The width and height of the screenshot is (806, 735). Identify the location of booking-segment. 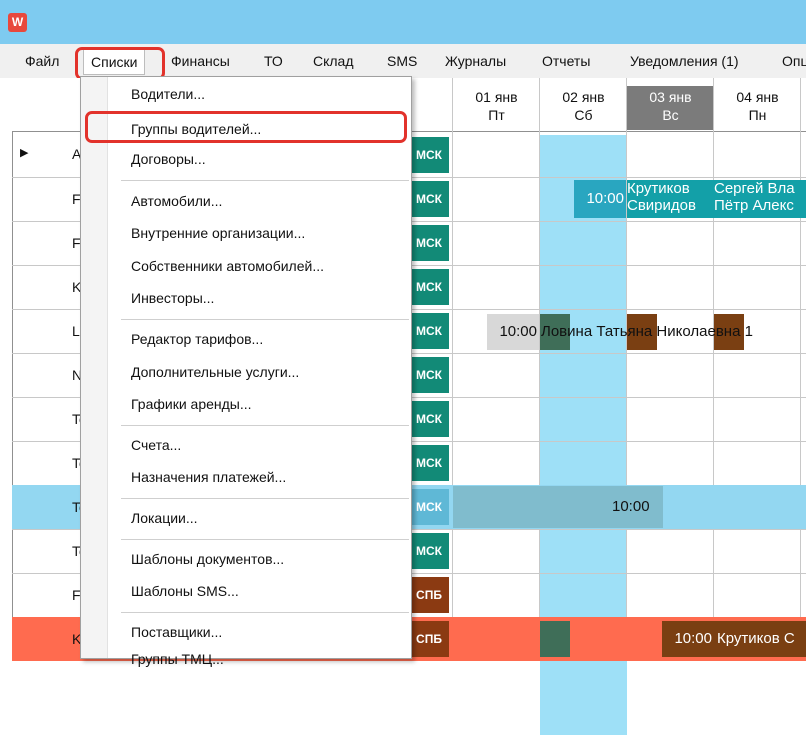
(555, 639).